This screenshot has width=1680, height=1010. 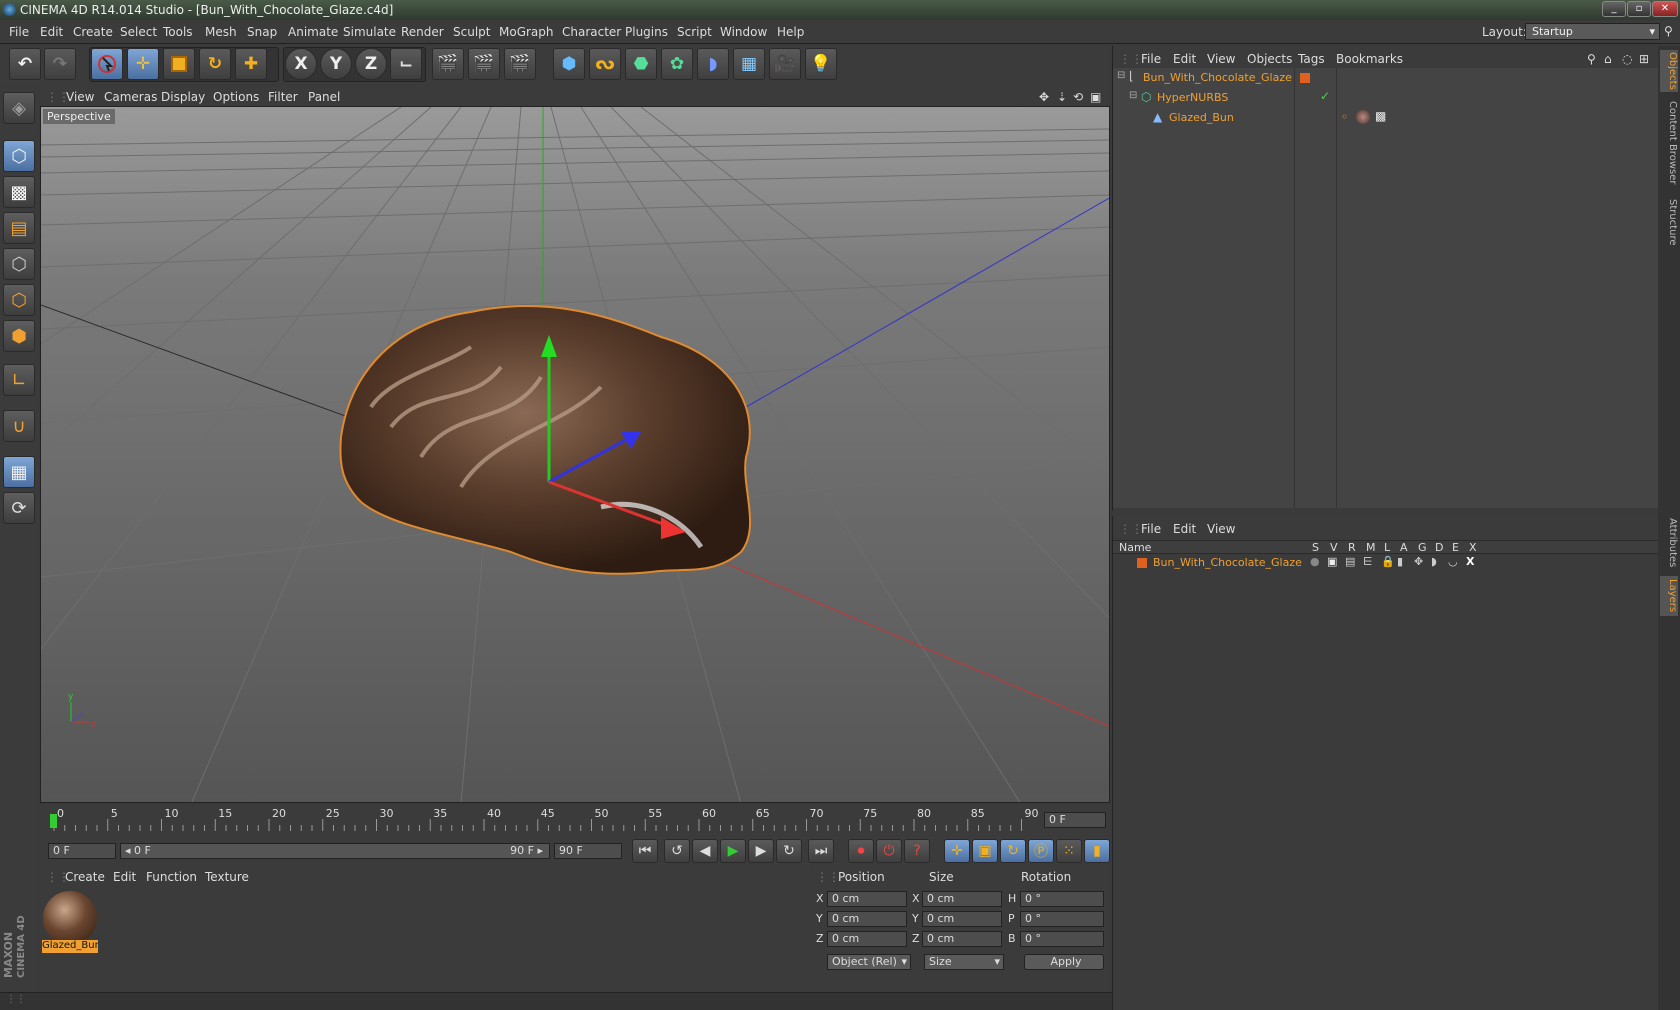 I want to click on axis-x-button: X, so click(x=301, y=64).